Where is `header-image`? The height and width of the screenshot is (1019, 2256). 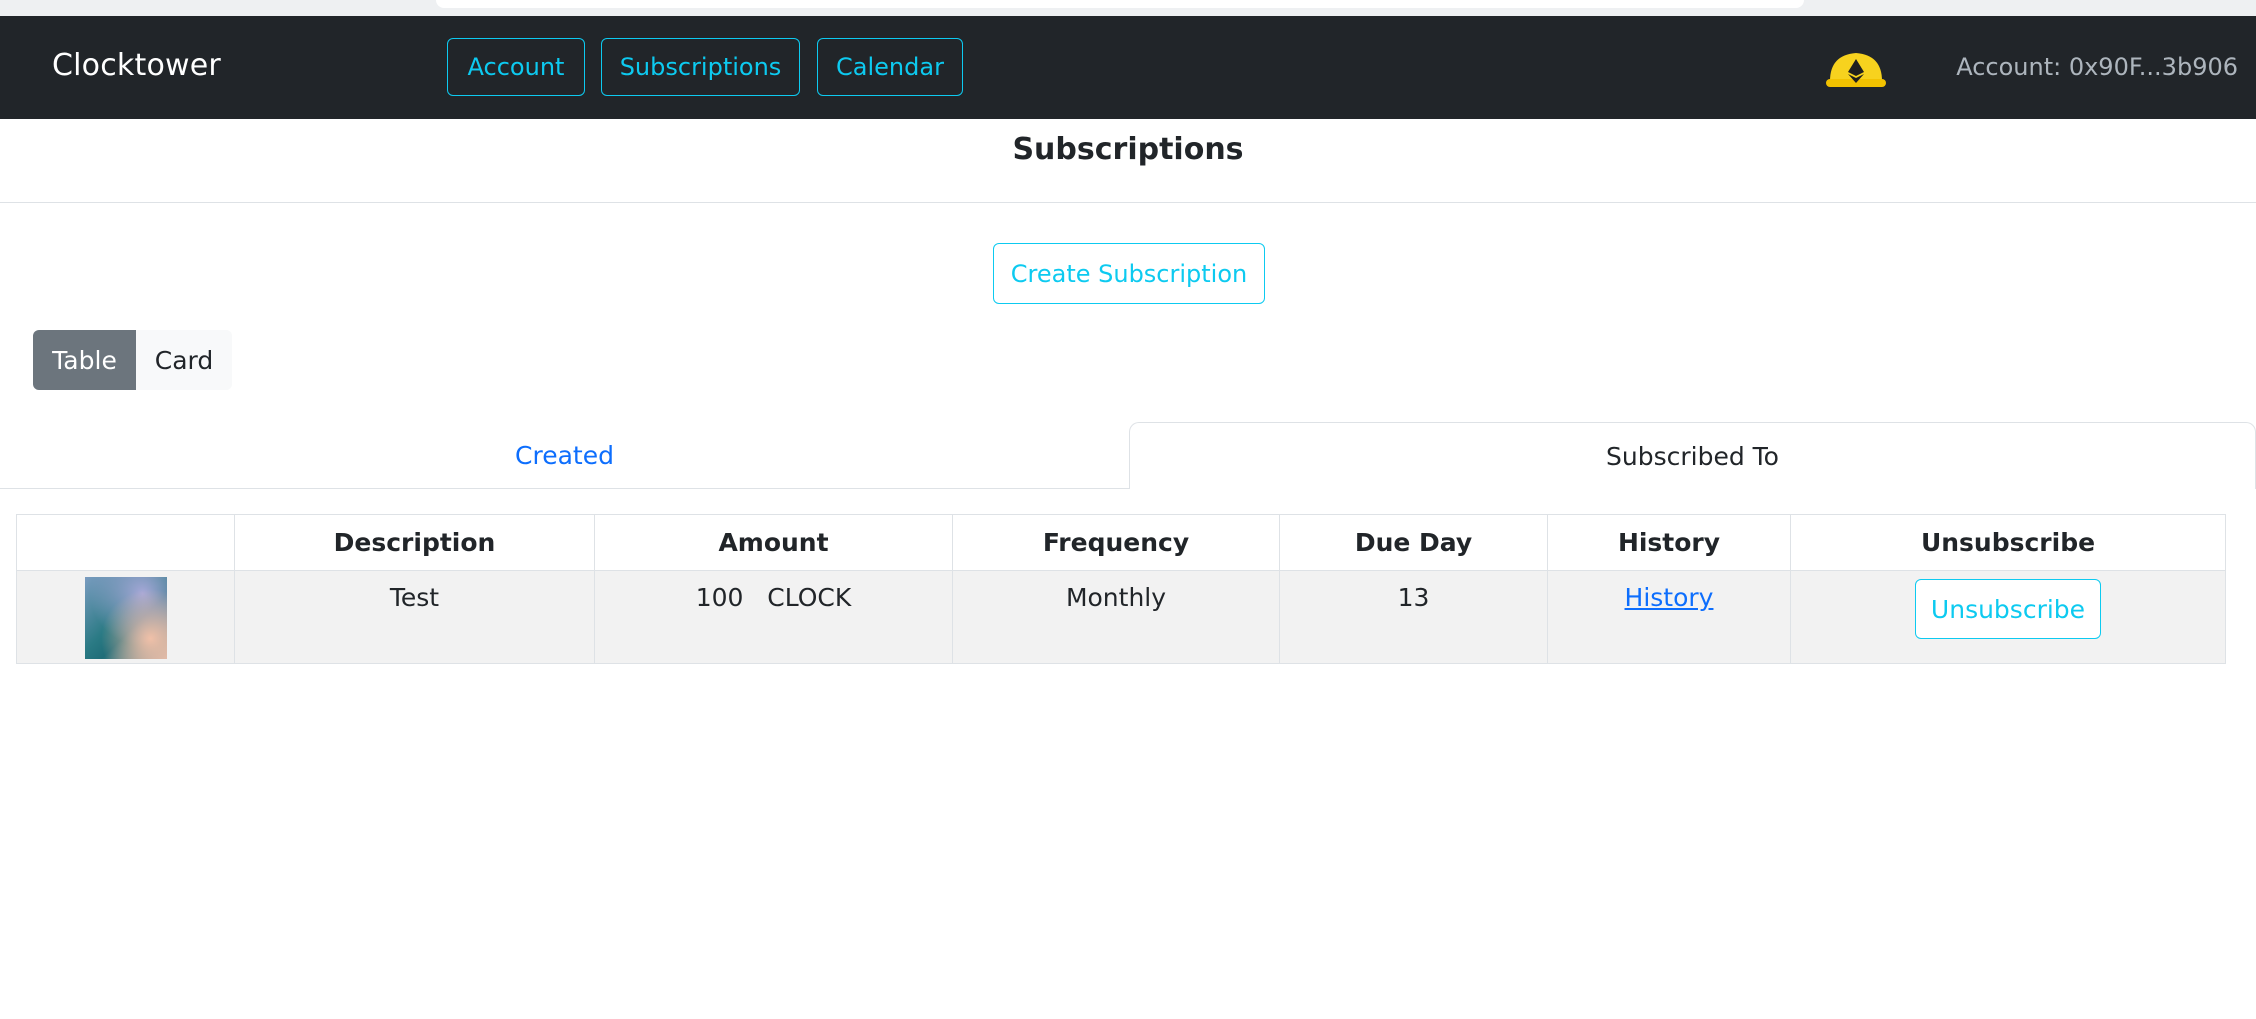 header-image is located at coordinates (125, 542).